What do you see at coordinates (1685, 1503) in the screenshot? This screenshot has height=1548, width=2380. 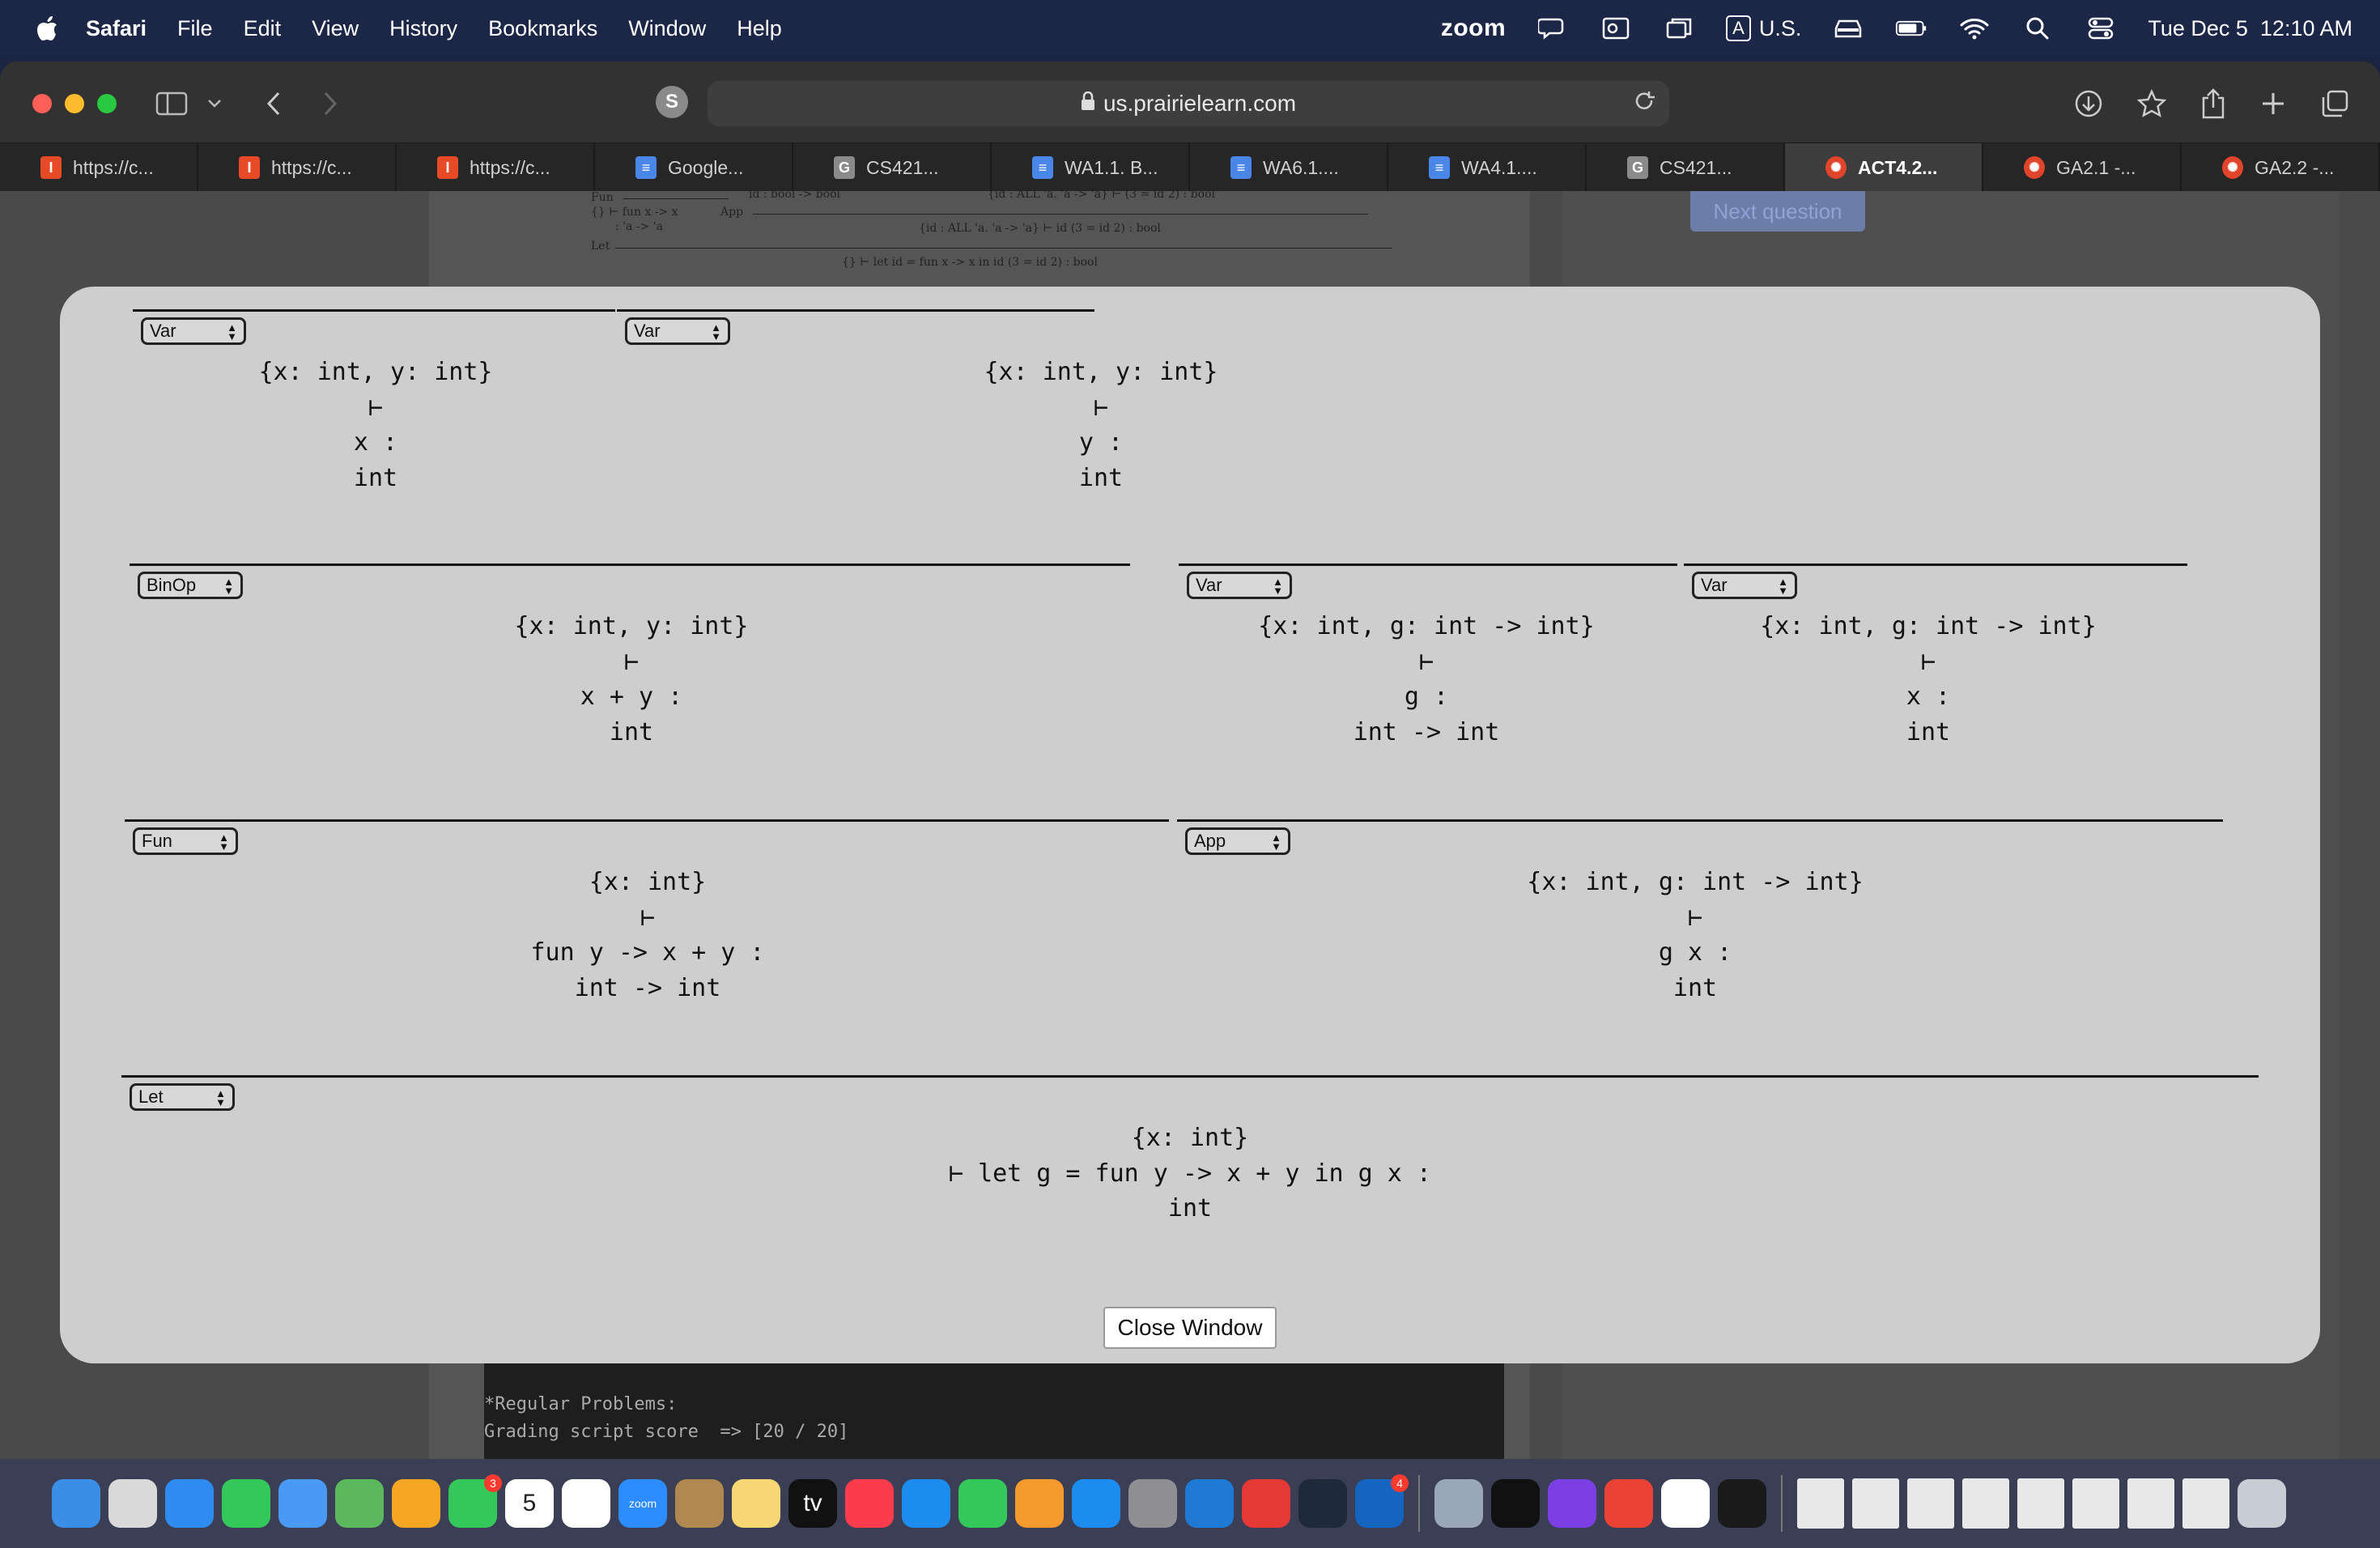 I see `slack-icon` at bounding box center [1685, 1503].